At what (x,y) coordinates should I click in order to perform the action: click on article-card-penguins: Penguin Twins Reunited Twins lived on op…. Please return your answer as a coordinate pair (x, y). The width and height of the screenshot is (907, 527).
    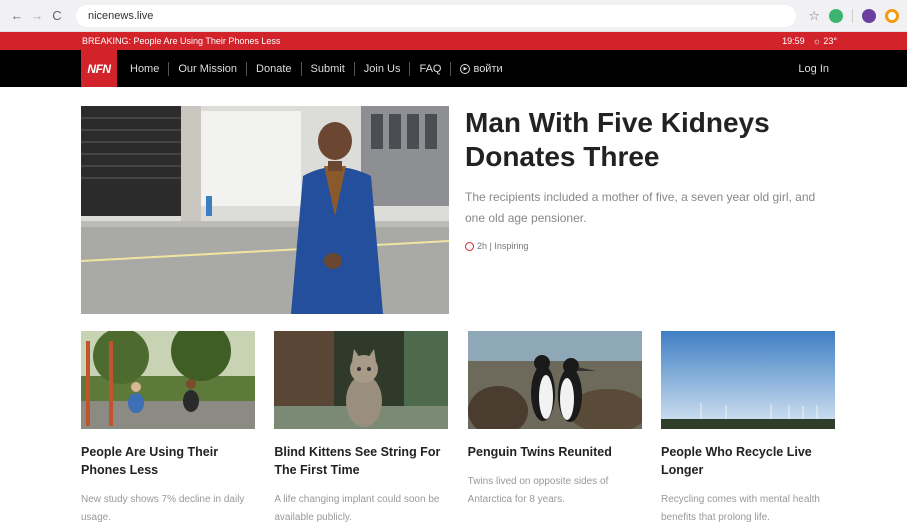
    Looking at the image, I should click on (554, 429).